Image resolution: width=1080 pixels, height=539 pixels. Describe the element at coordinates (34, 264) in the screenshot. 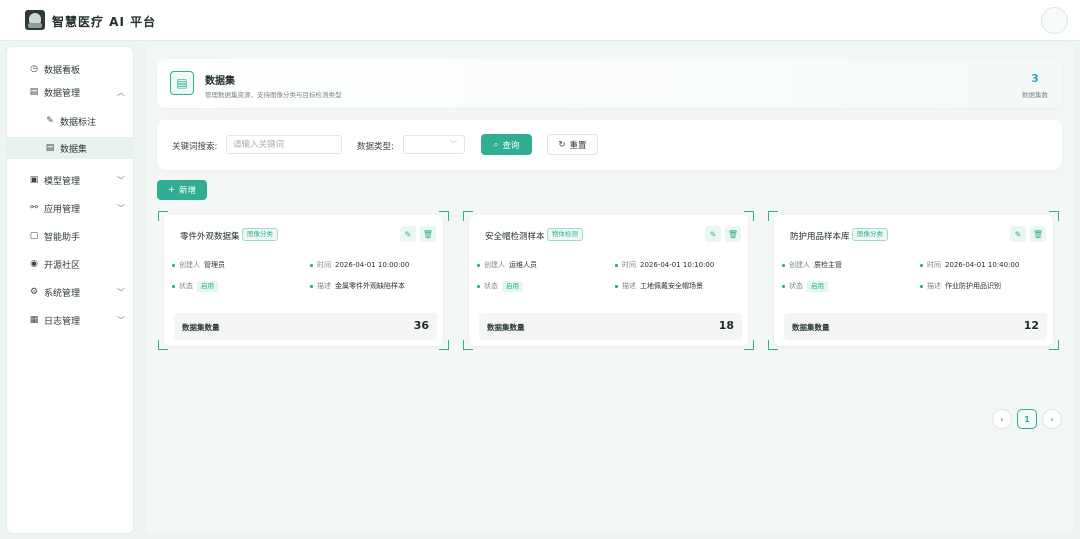

I see `globe-icon: ◉` at that location.